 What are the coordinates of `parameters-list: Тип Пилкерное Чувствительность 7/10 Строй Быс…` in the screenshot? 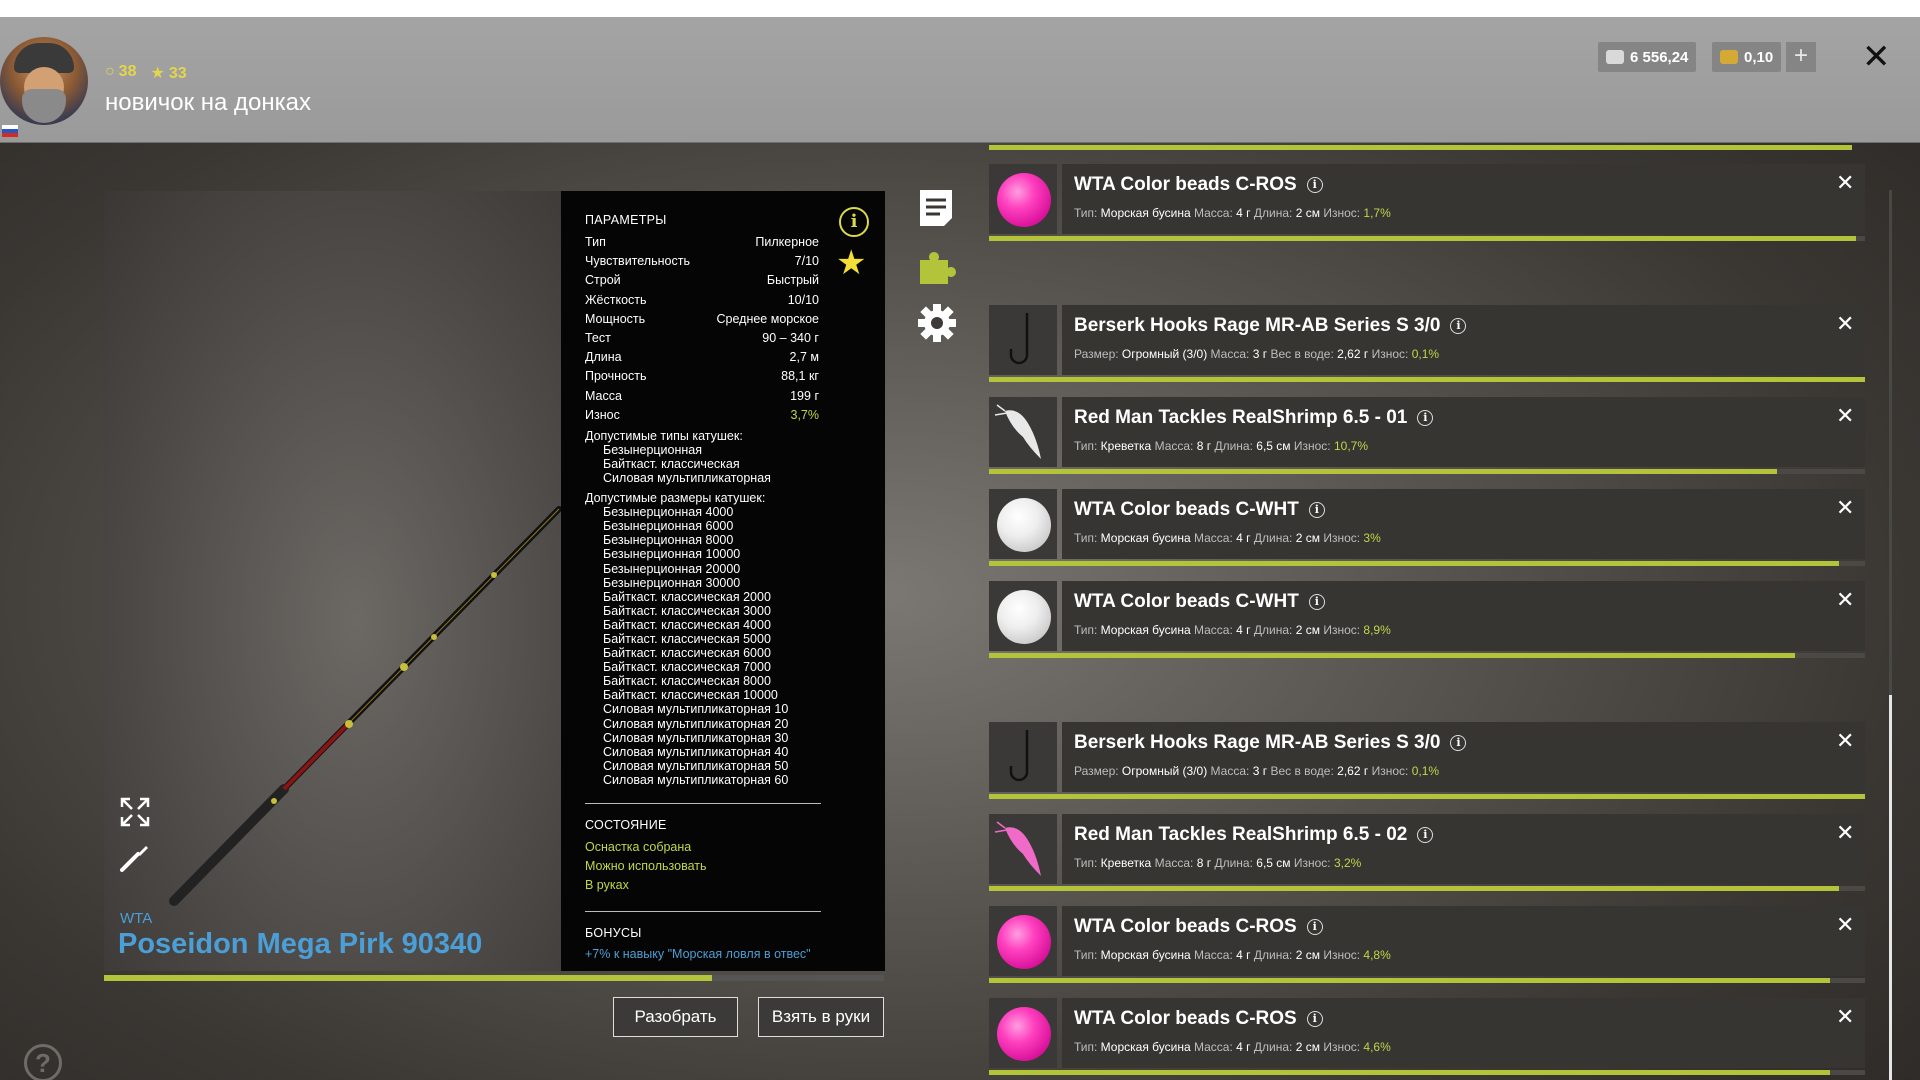 It's located at (723, 329).